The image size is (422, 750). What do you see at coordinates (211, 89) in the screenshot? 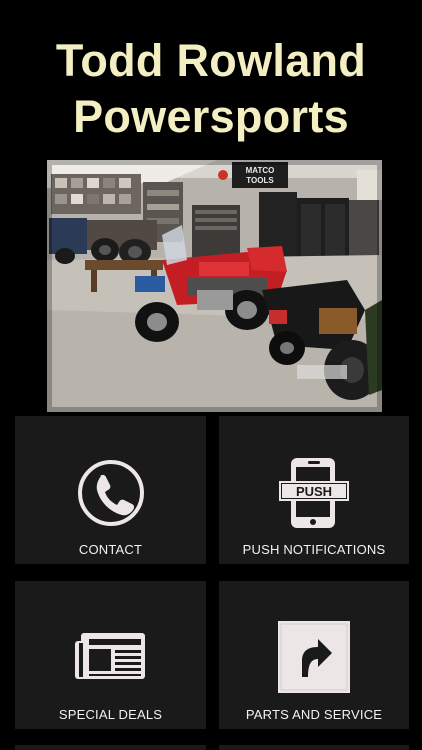
I see `app-title: Todd Rowland Powersports` at bounding box center [211, 89].